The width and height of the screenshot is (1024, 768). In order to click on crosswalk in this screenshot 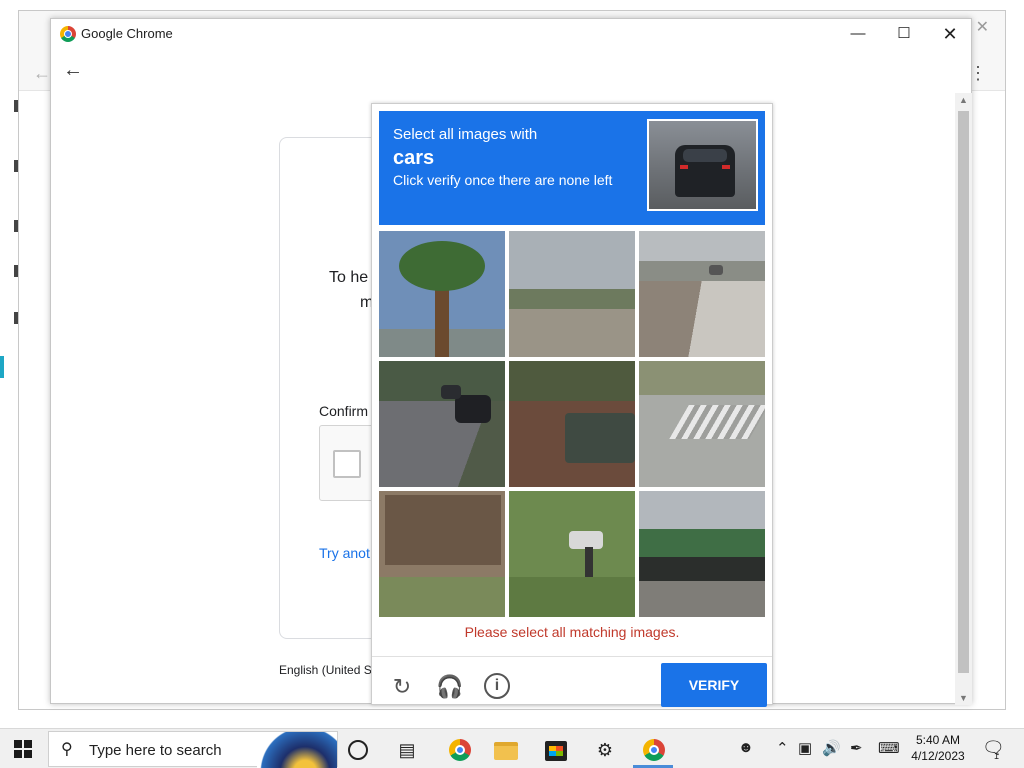, I will do `click(717, 422)`.